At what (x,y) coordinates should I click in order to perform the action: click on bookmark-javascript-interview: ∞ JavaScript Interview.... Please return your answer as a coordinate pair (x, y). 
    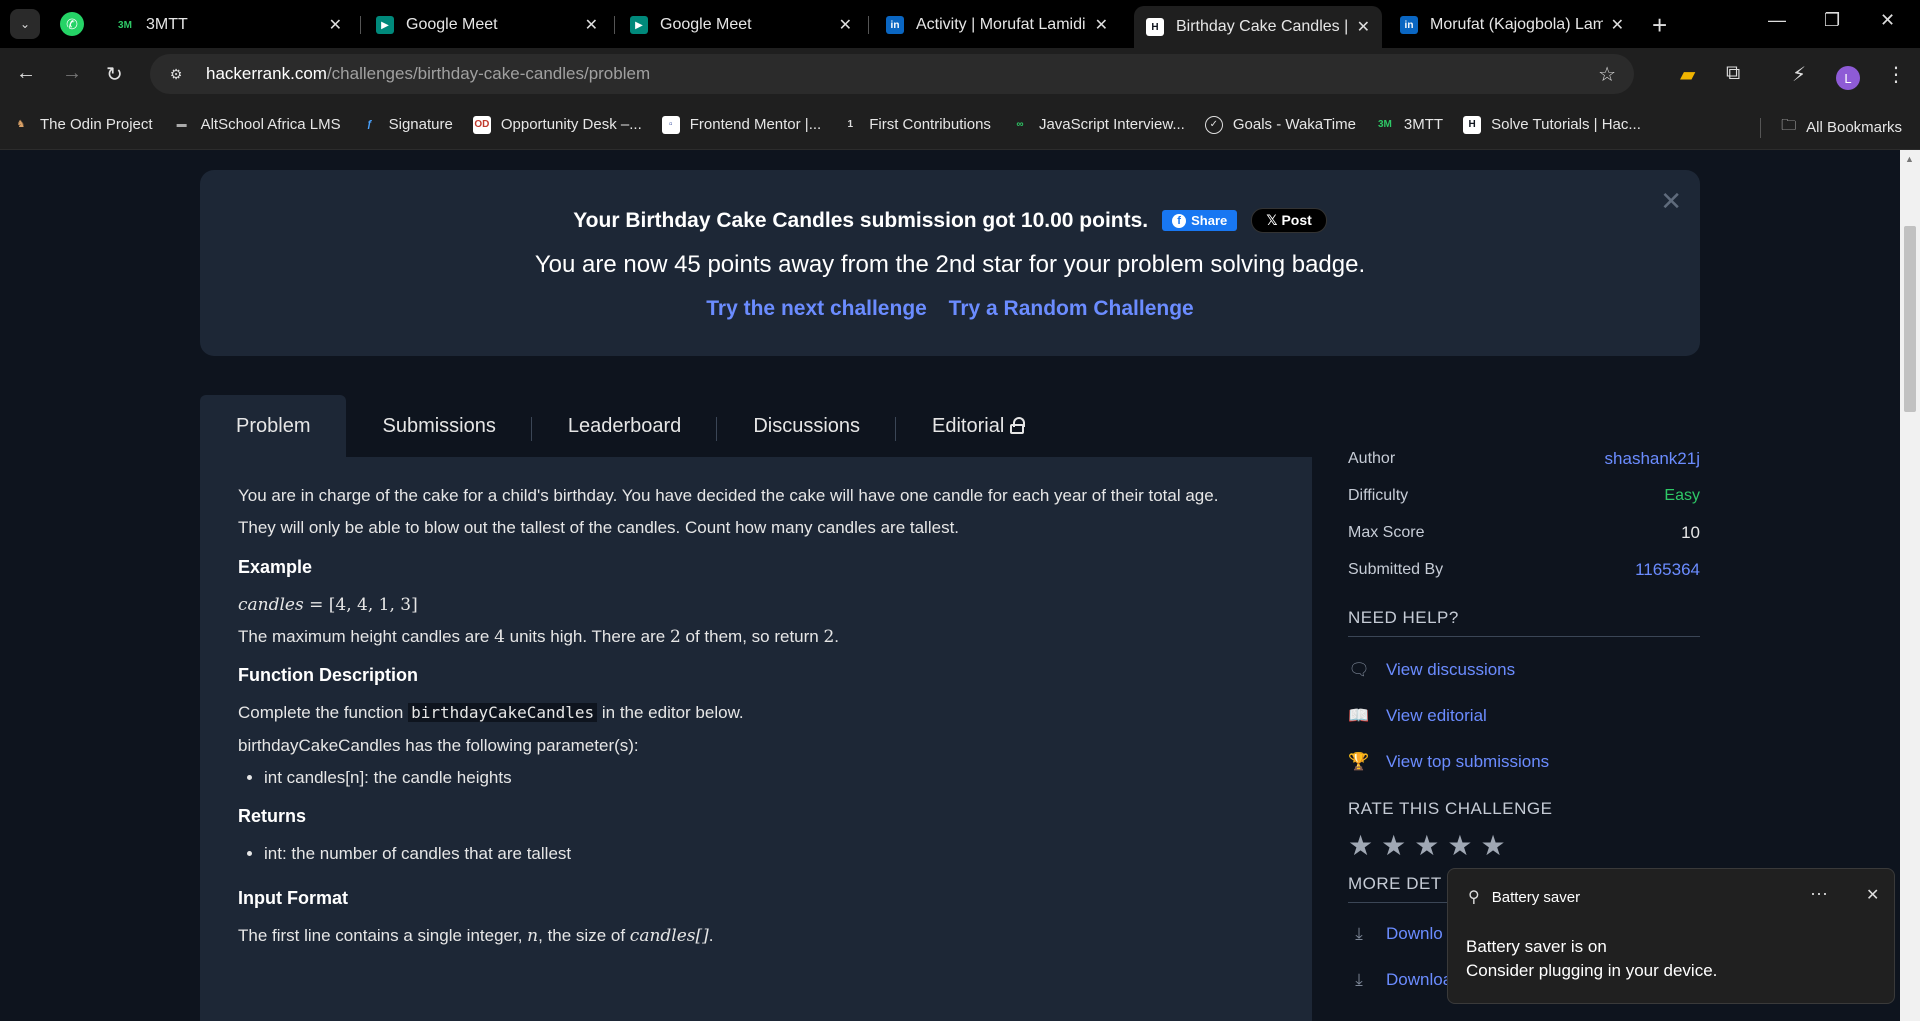
    Looking at the image, I should click on (1097, 125).